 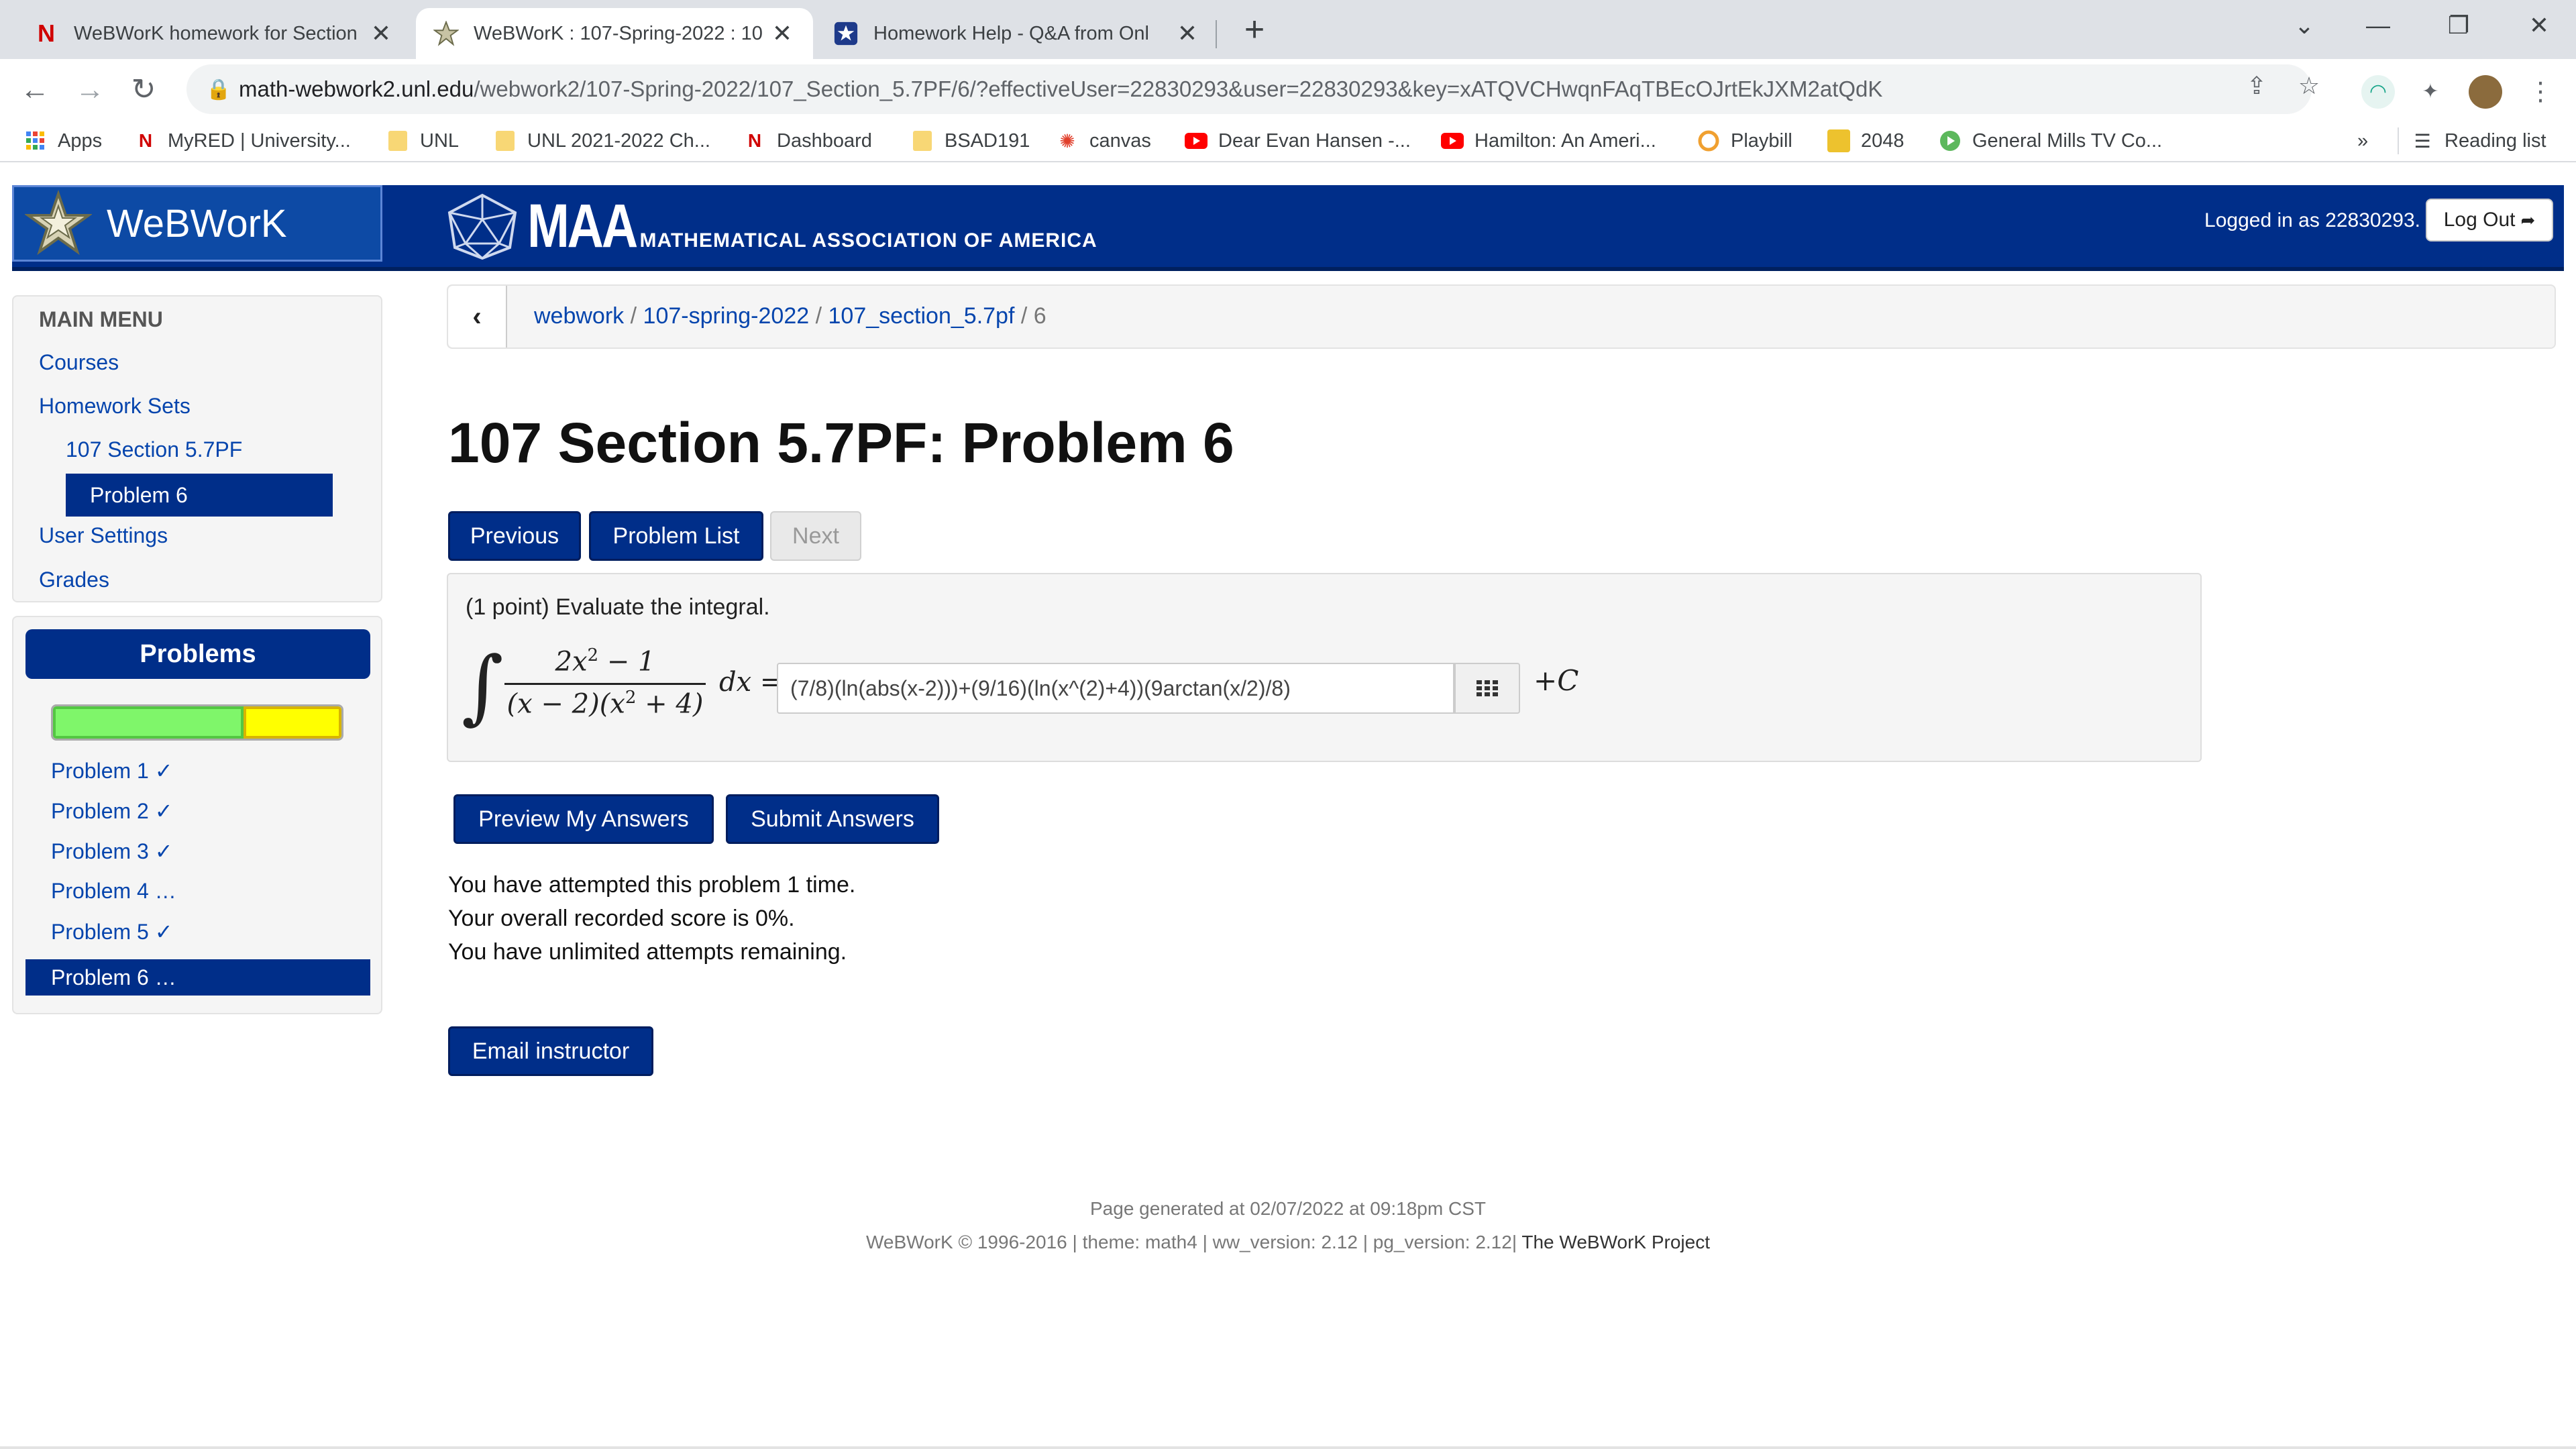 What do you see at coordinates (292, 722) in the screenshot?
I see `progress-incomplete` at bounding box center [292, 722].